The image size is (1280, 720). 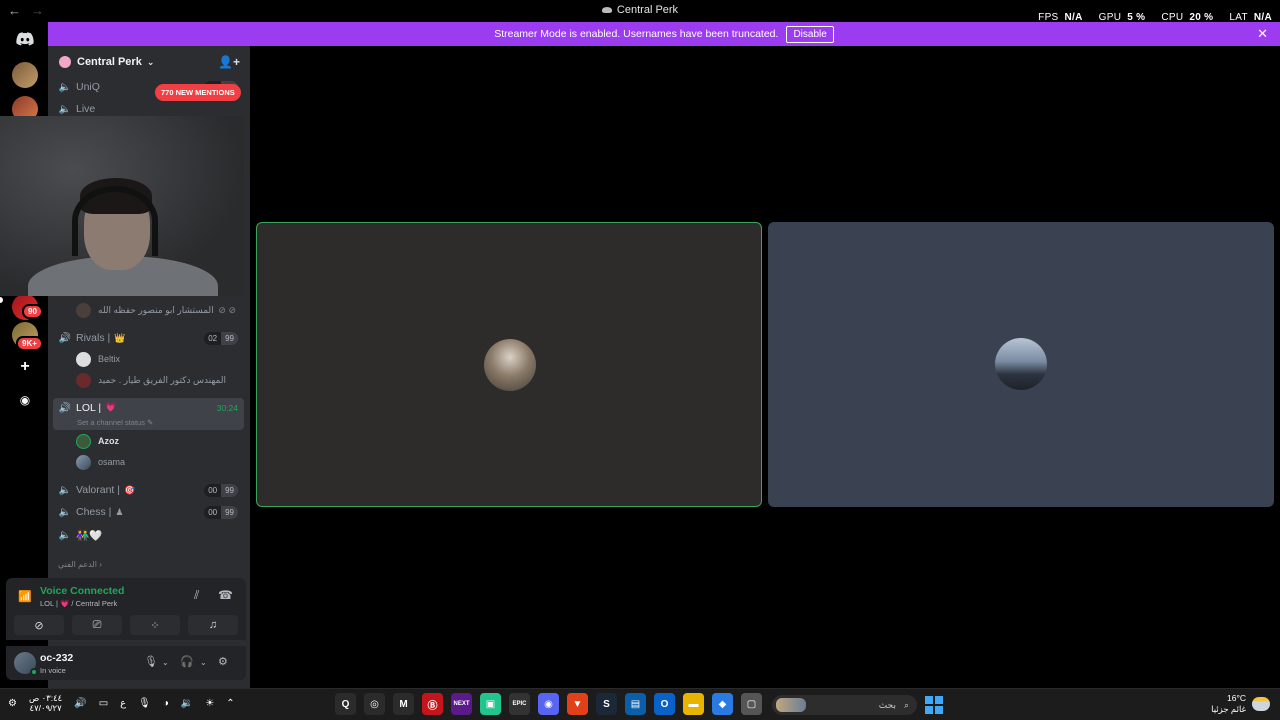 I want to click on unread-pill, so click(x=1, y=300).